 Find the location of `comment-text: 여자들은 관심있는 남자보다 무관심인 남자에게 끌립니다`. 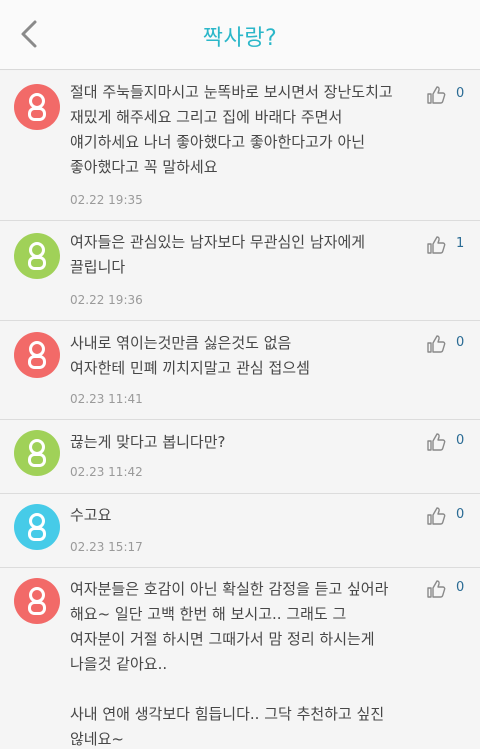

comment-text: 여자들은 관심있는 남자보다 무관심인 남자에게 끌립니다 is located at coordinates (218, 254).